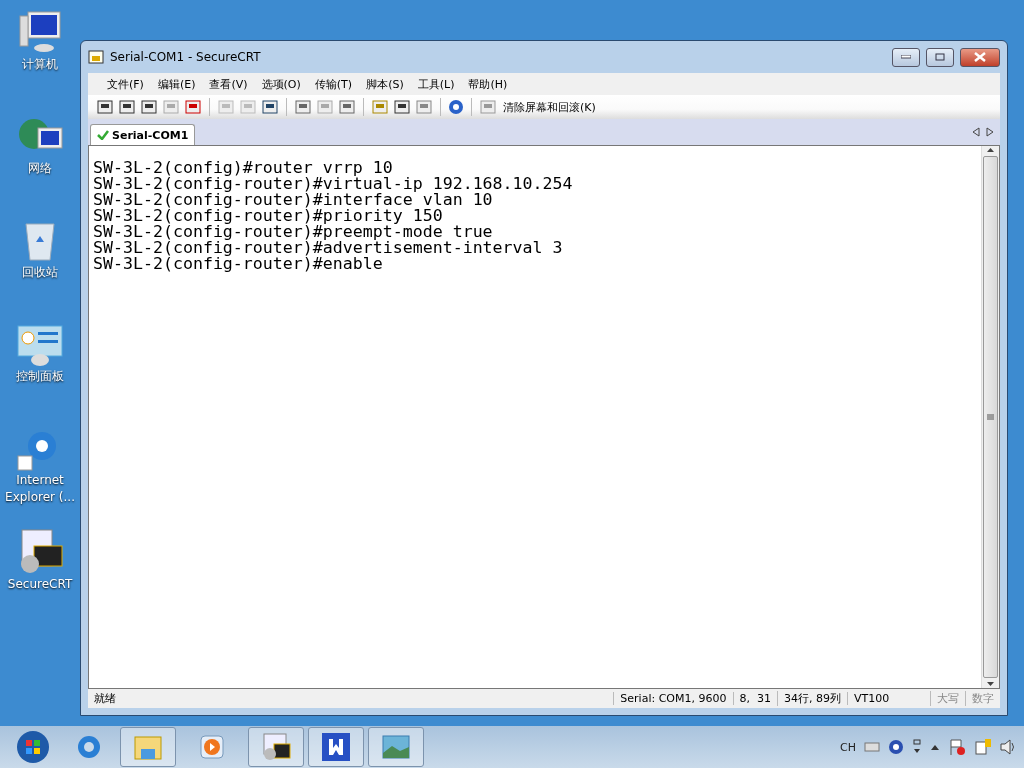  I want to click on speaker-icon, so click(1008, 747).